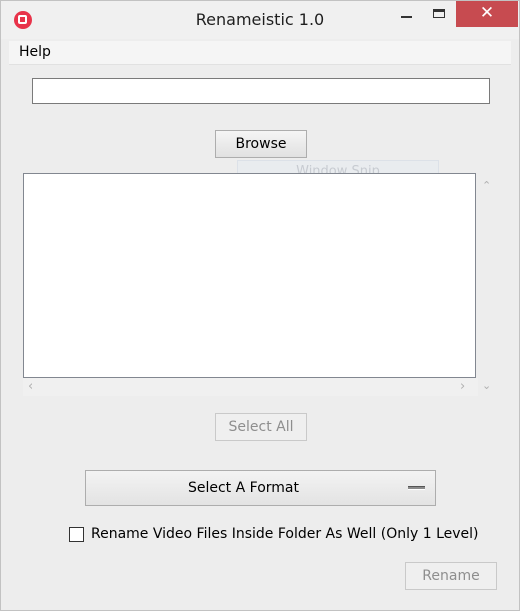 The height and width of the screenshot is (611, 520). What do you see at coordinates (406, 14) in the screenshot?
I see `minimize-icon` at bounding box center [406, 14].